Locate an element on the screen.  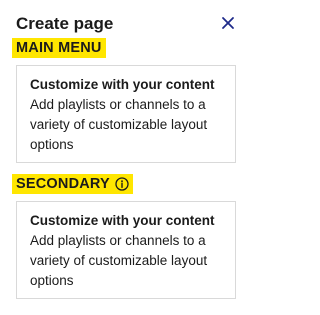
close-icon is located at coordinates (228, 23).